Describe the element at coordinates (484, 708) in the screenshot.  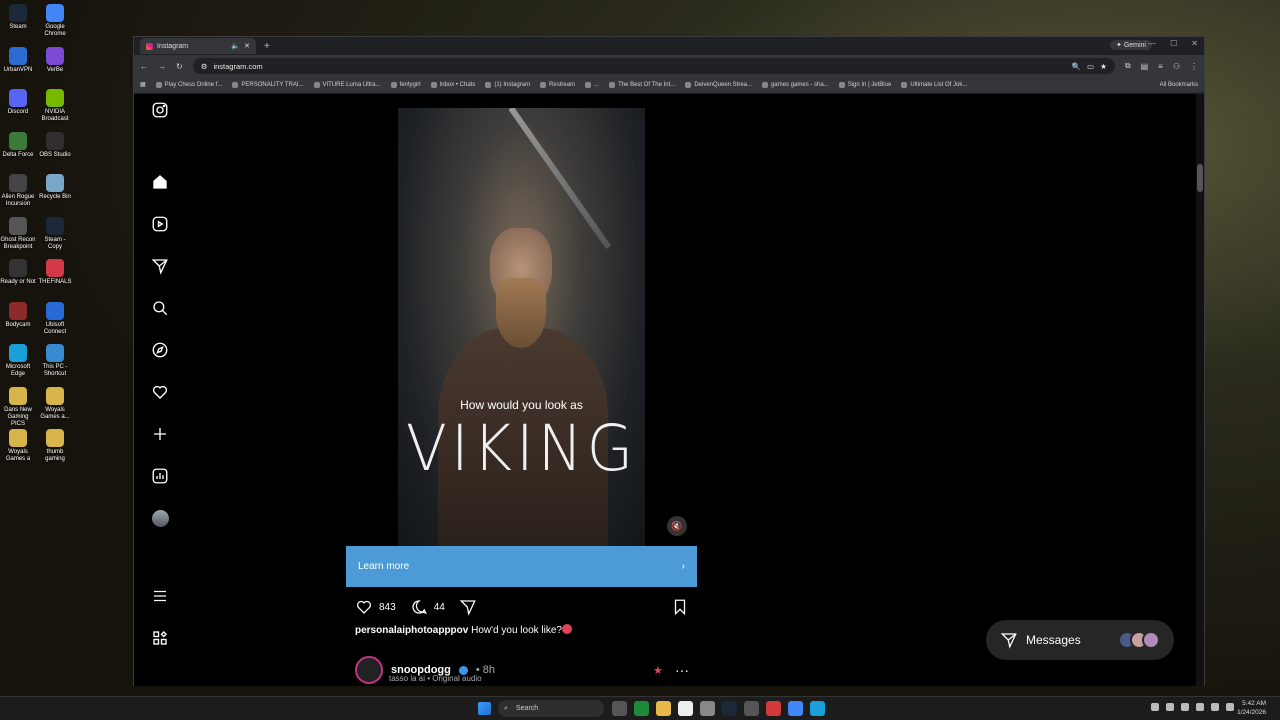
I see `windows-start-icon` at that location.